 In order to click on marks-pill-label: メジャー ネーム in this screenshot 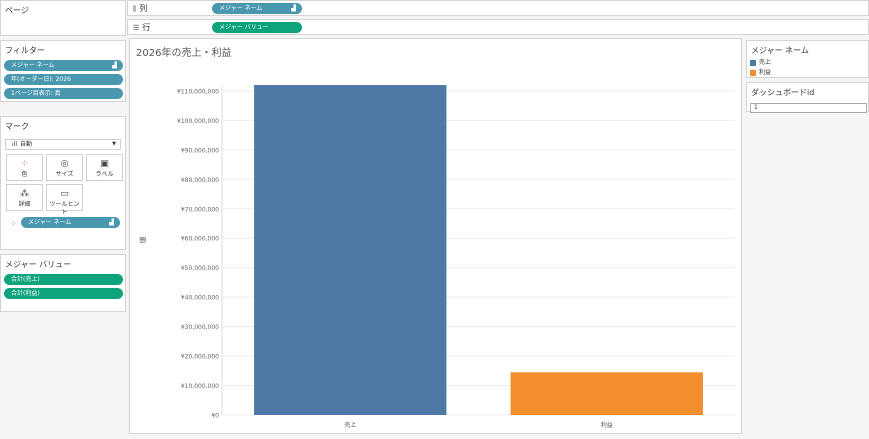, I will do `click(50, 222)`.